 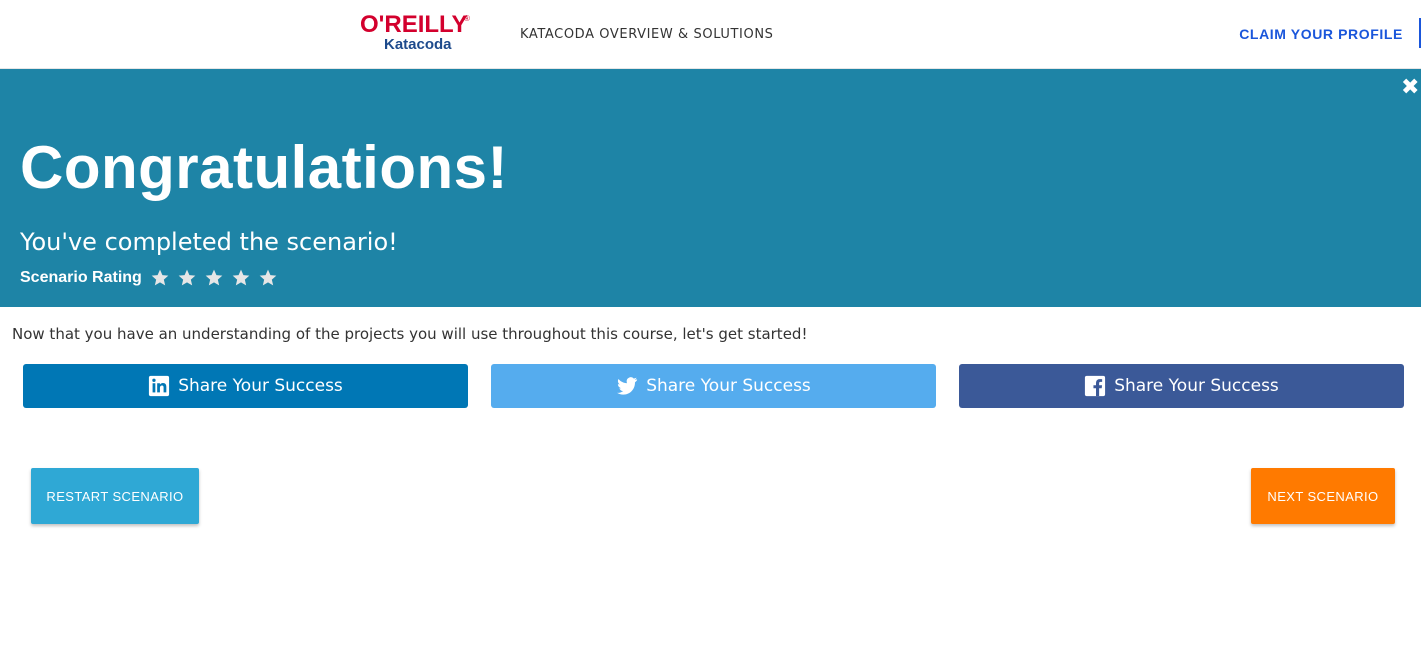 What do you see at coordinates (647, 34) in the screenshot?
I see `nav-overview-link: KATACODA OVERVIEW & SOLUTIONS` at bounding box center [647, 34].